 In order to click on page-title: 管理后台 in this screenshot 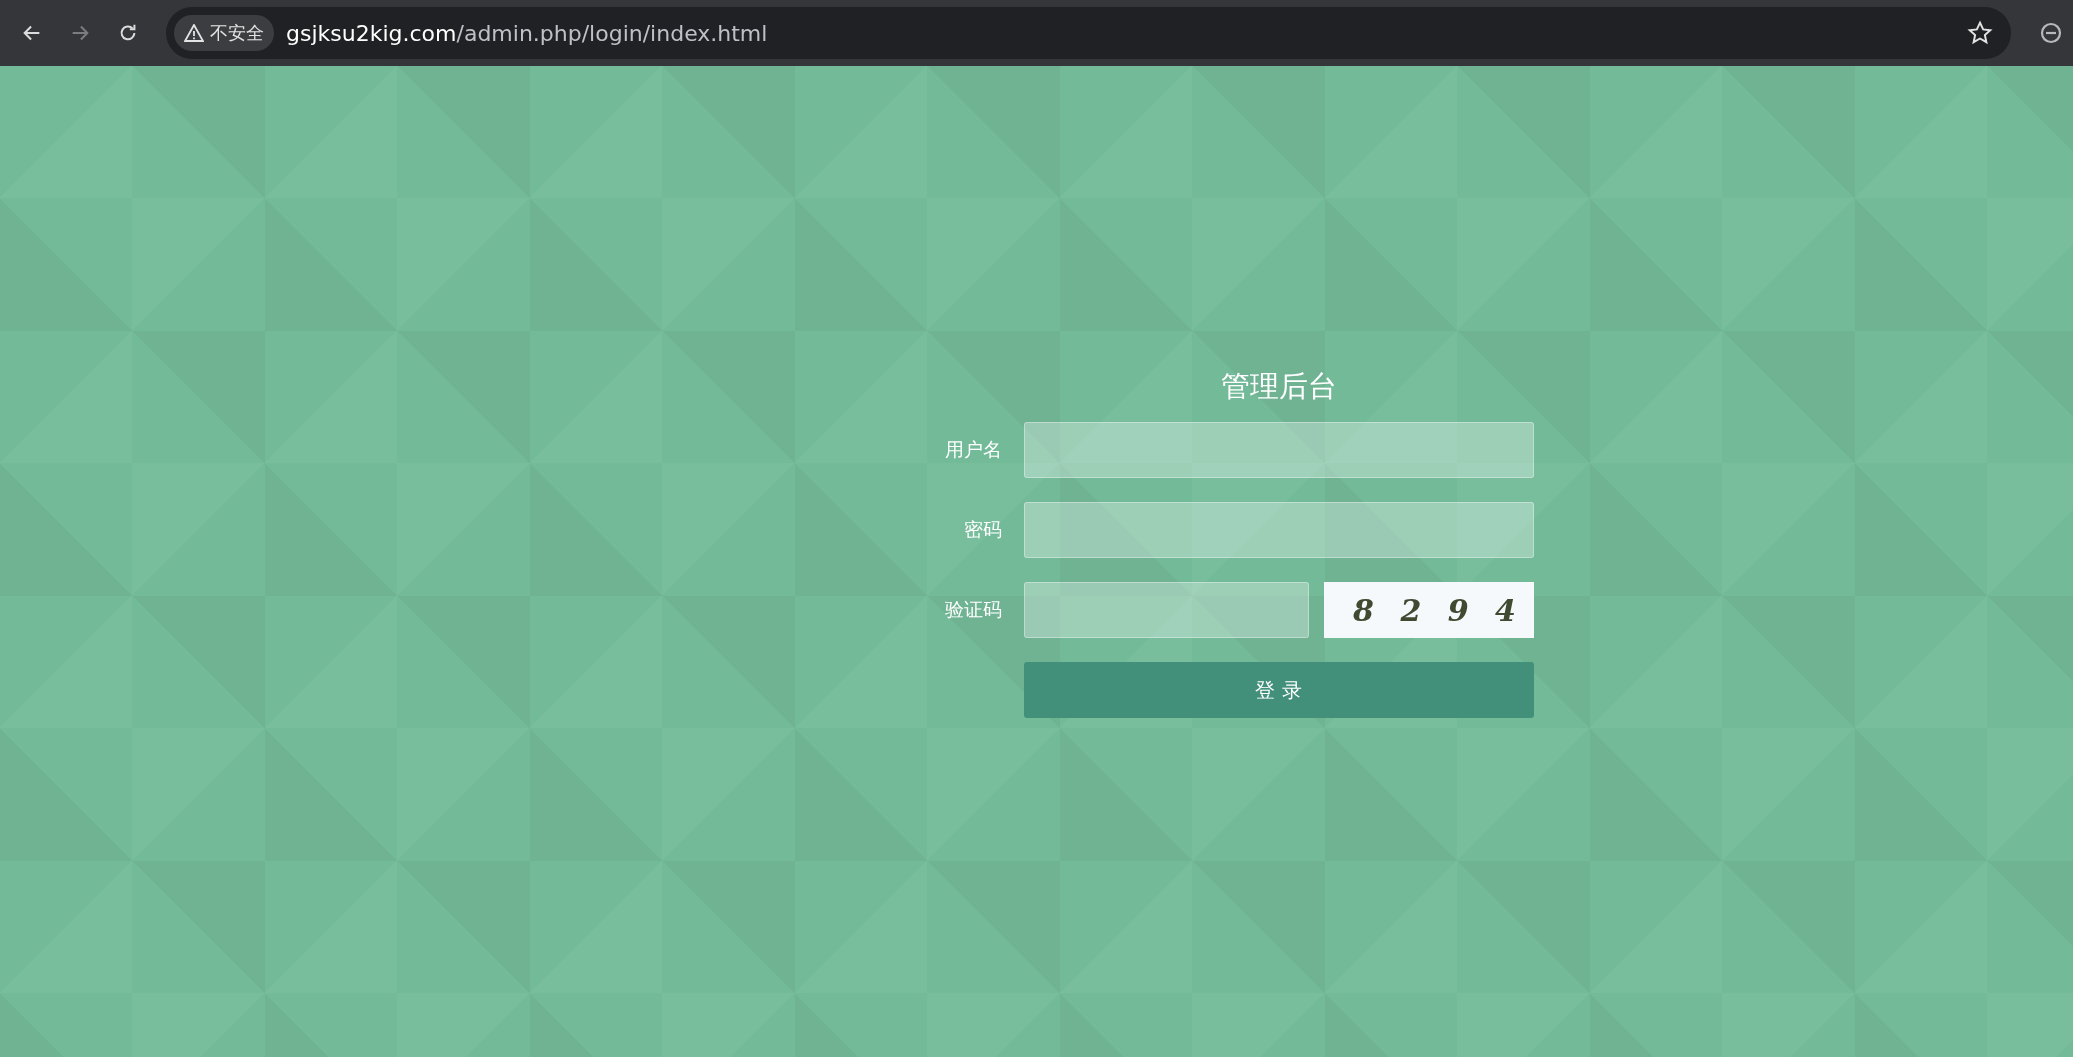, I will do `click(1278, 386)`.